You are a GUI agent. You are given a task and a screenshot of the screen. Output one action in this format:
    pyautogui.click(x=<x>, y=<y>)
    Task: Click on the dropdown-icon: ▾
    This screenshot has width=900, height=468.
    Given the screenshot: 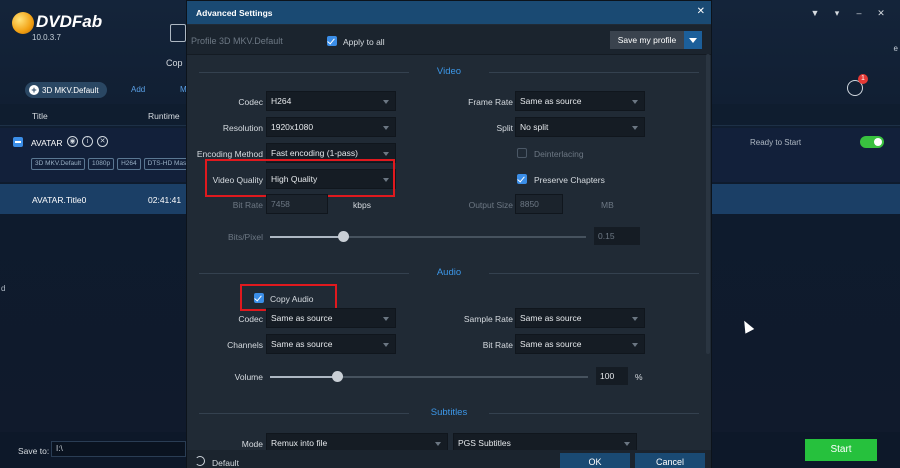 What is the action you would take?
    pyautogui.click(x=837, y=13)
    